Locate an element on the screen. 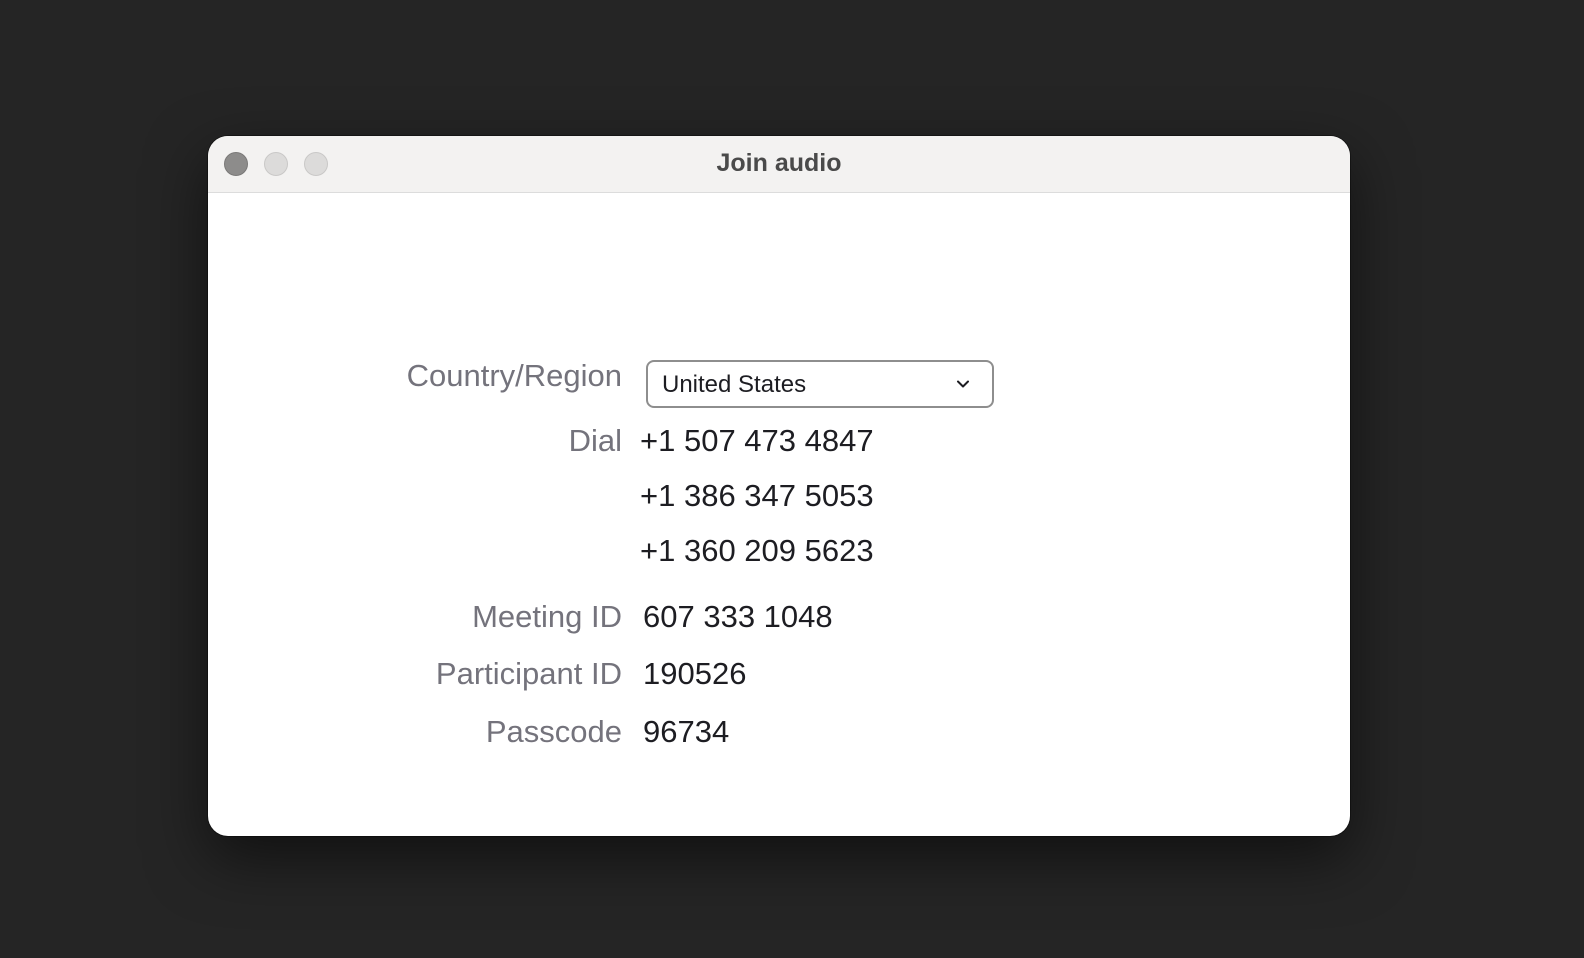 This screenshot has height=958, width=1584. dial-label: Dial is located at coordinates (595, 440).